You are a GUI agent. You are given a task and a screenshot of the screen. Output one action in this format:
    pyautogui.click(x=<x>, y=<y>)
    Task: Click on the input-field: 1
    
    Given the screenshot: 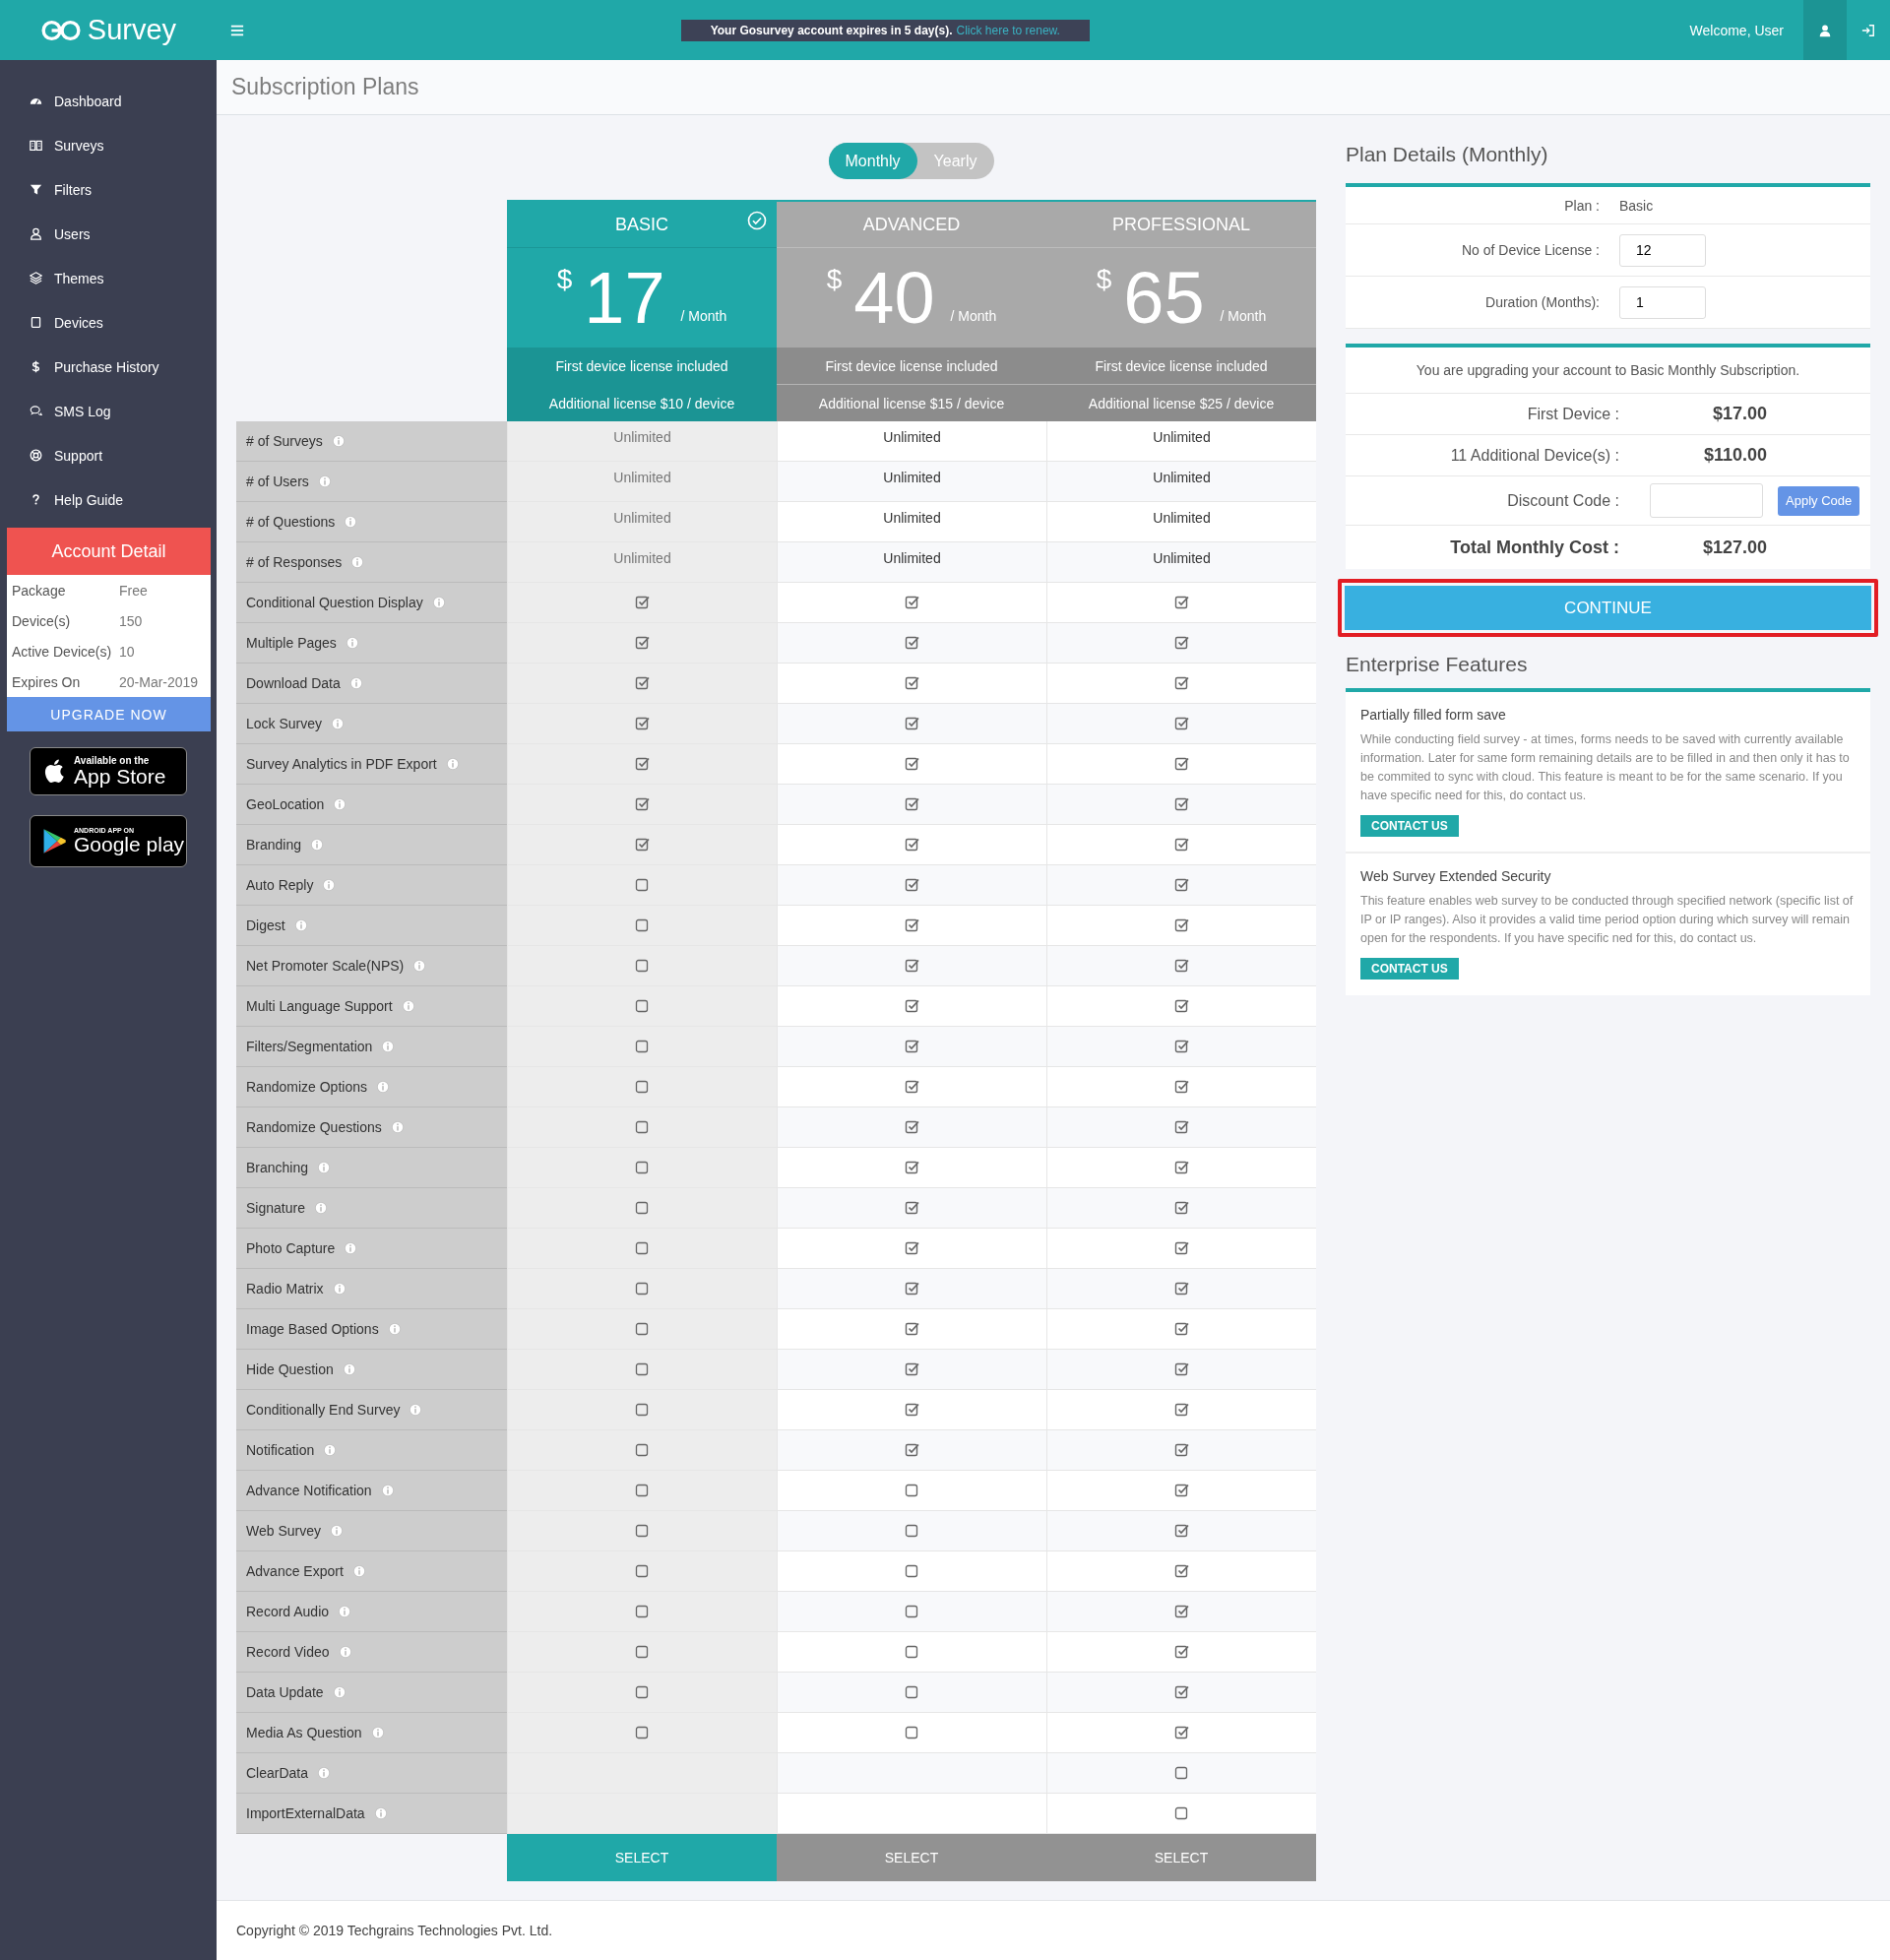 What is the action you would take?
    pyautogui.click(x=1662, y=302)
    